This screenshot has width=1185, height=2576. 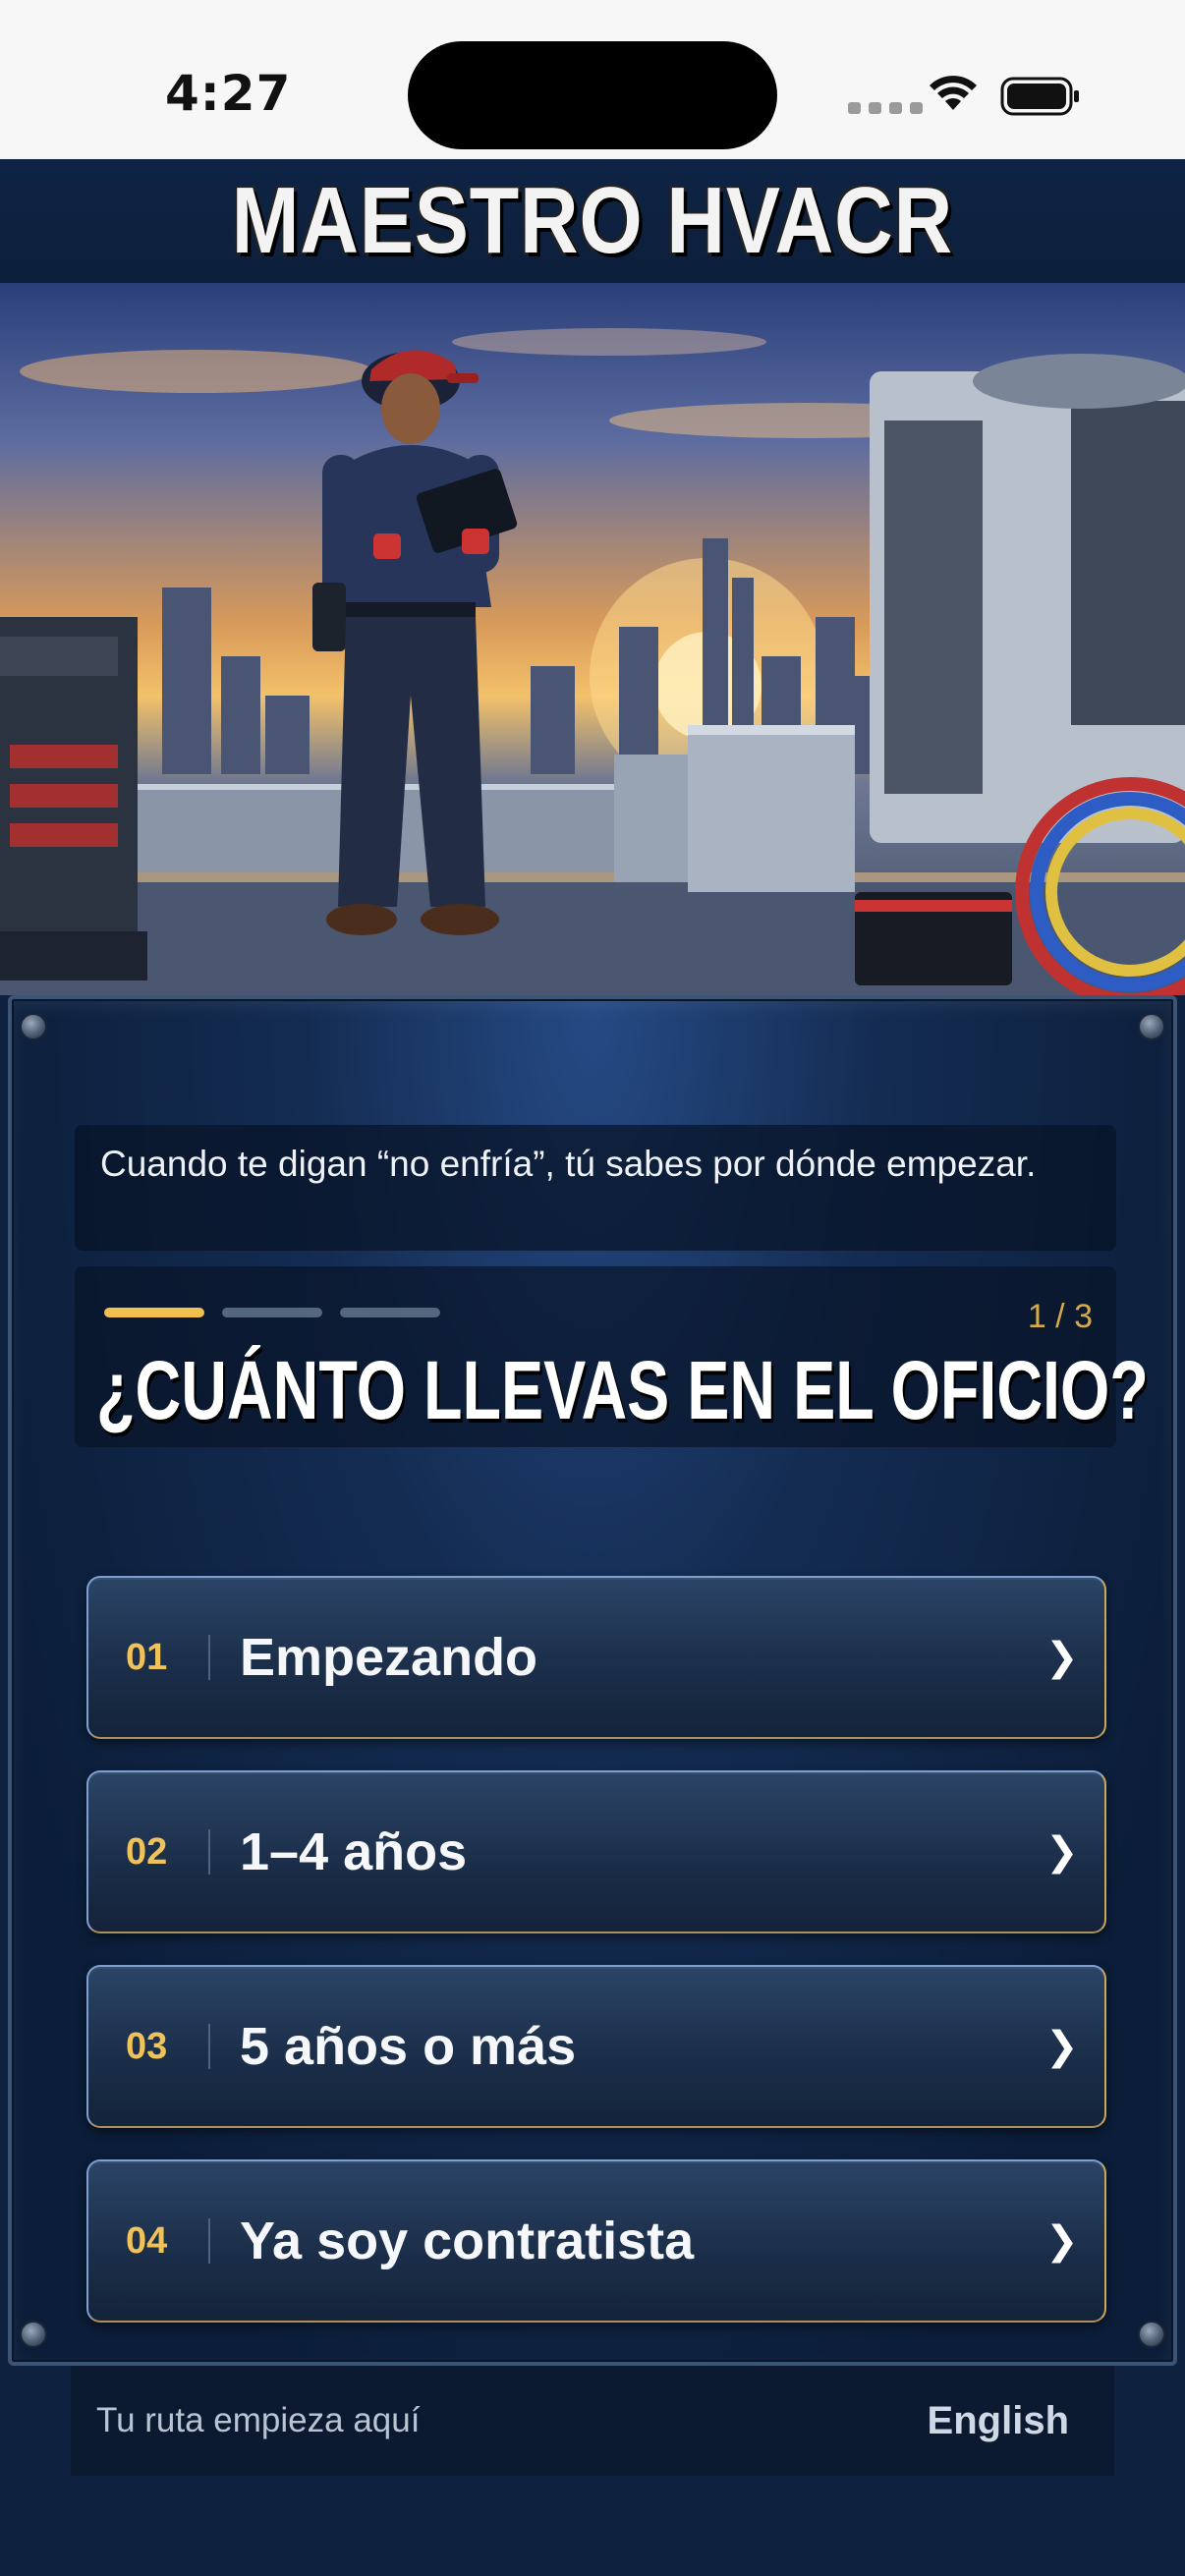 What do you see at coordinates (1040, 96) in the screenshot?
I see `battery-icon` at bounding box center [1040, 96].